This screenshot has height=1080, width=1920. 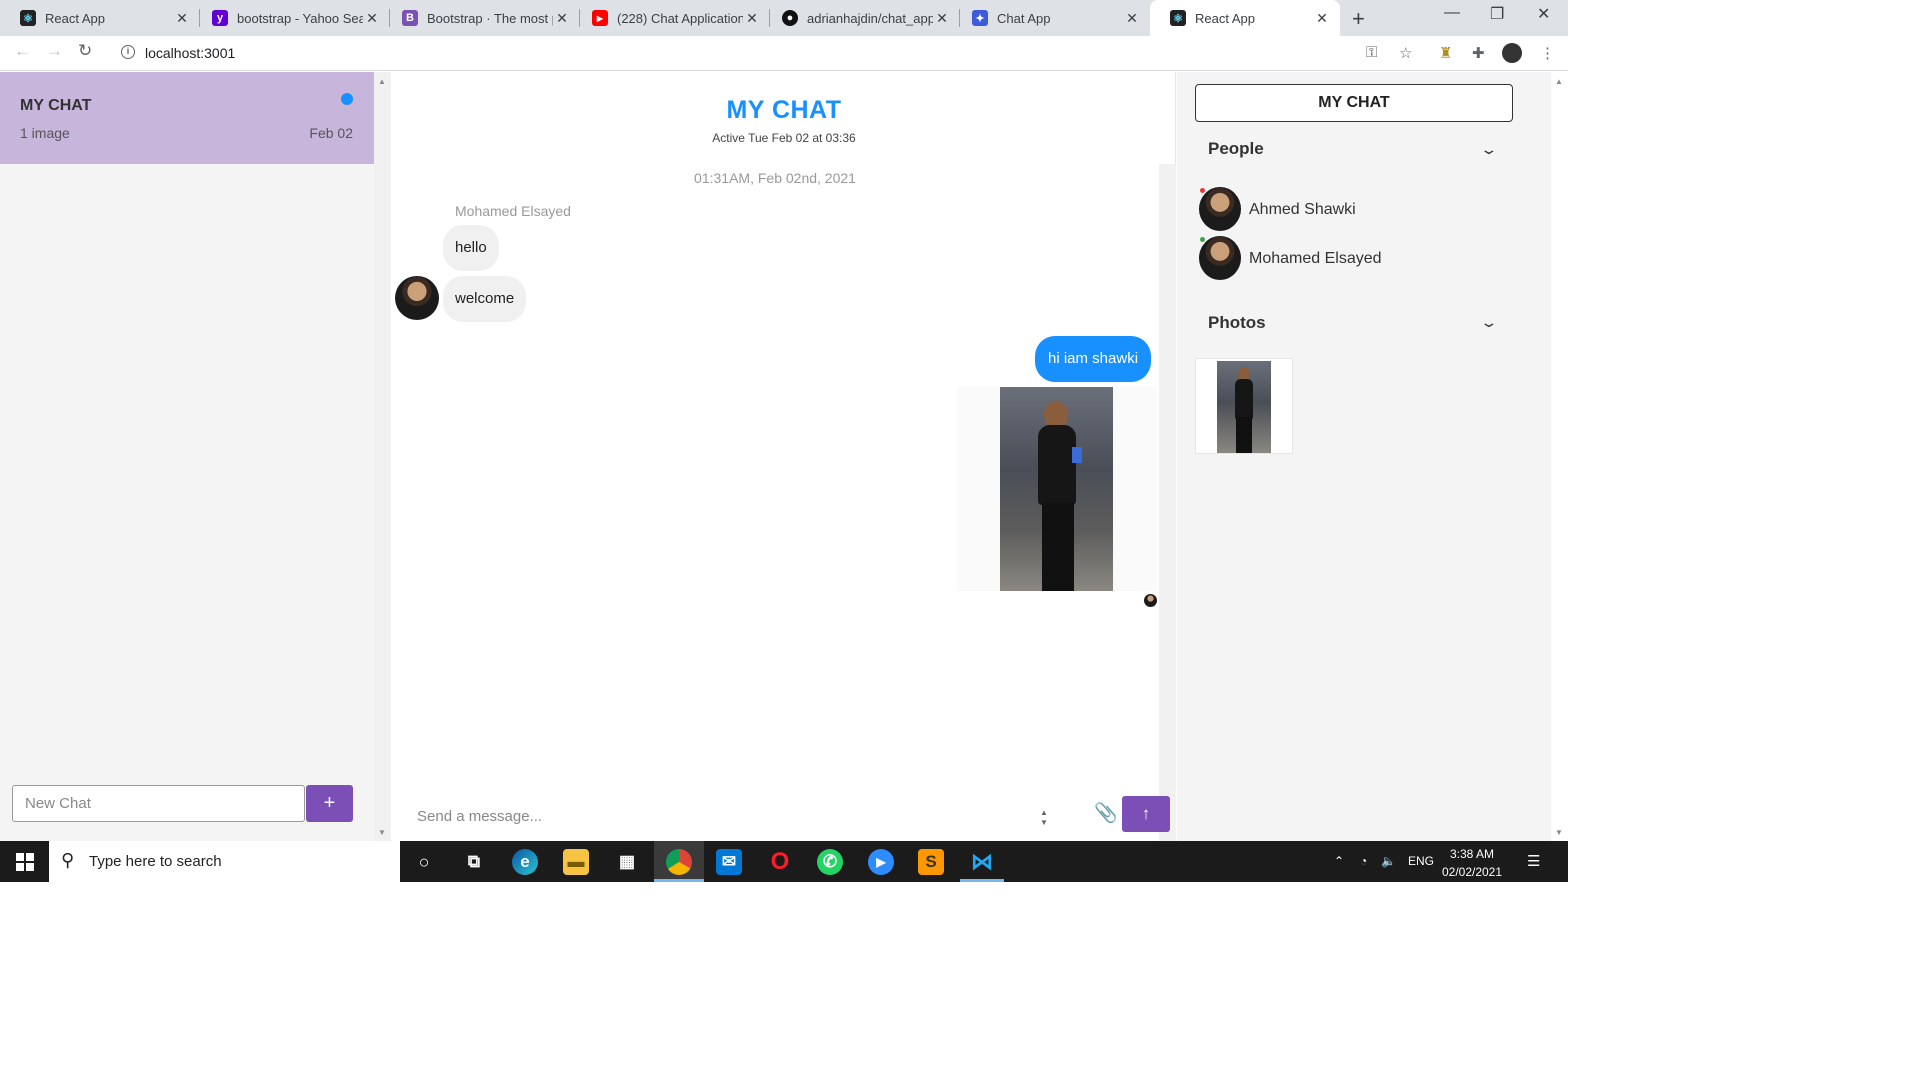 What do you see at coordinates (1512, 53) in the screenshot?
I see `profile-avatar` at bounding box center [1512, 53].